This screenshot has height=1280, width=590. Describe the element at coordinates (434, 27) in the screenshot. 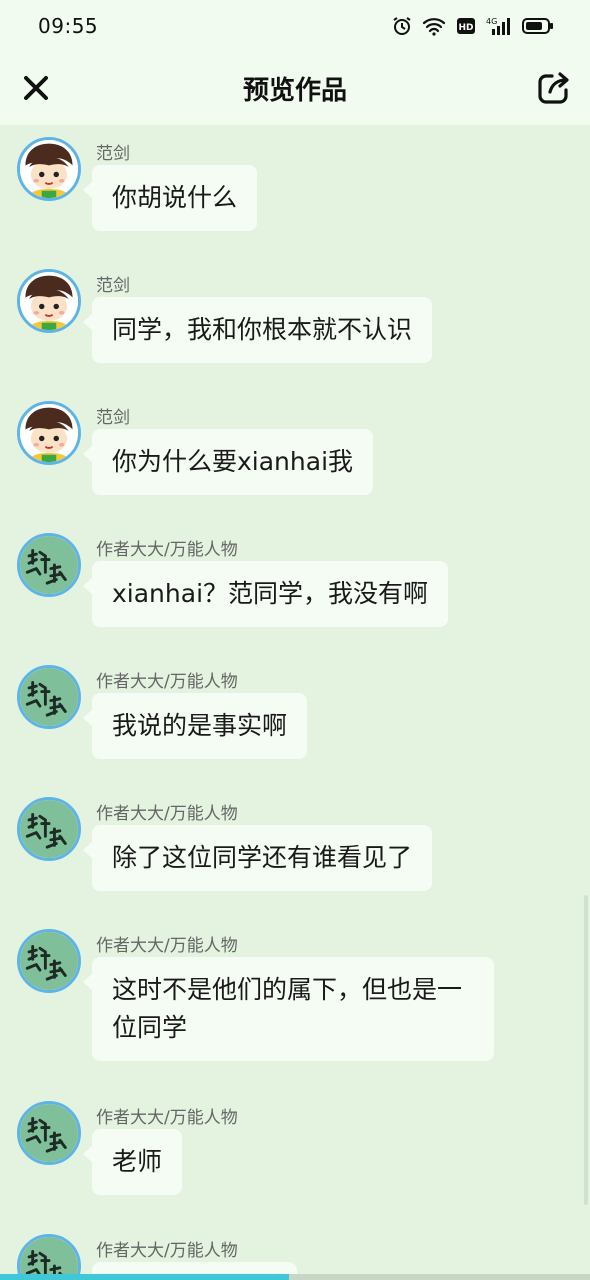

I see `wifi-icon` at that location.